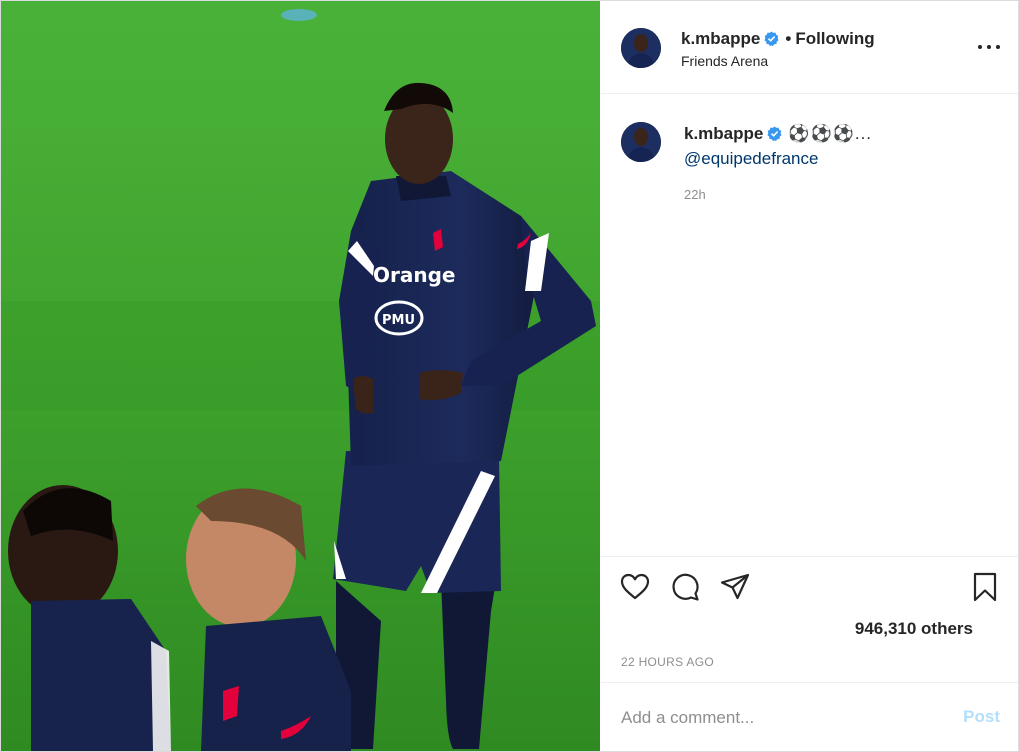  I want to click on post-actions: 946,310 others 22 HOURS AGO, so click(809, 619).